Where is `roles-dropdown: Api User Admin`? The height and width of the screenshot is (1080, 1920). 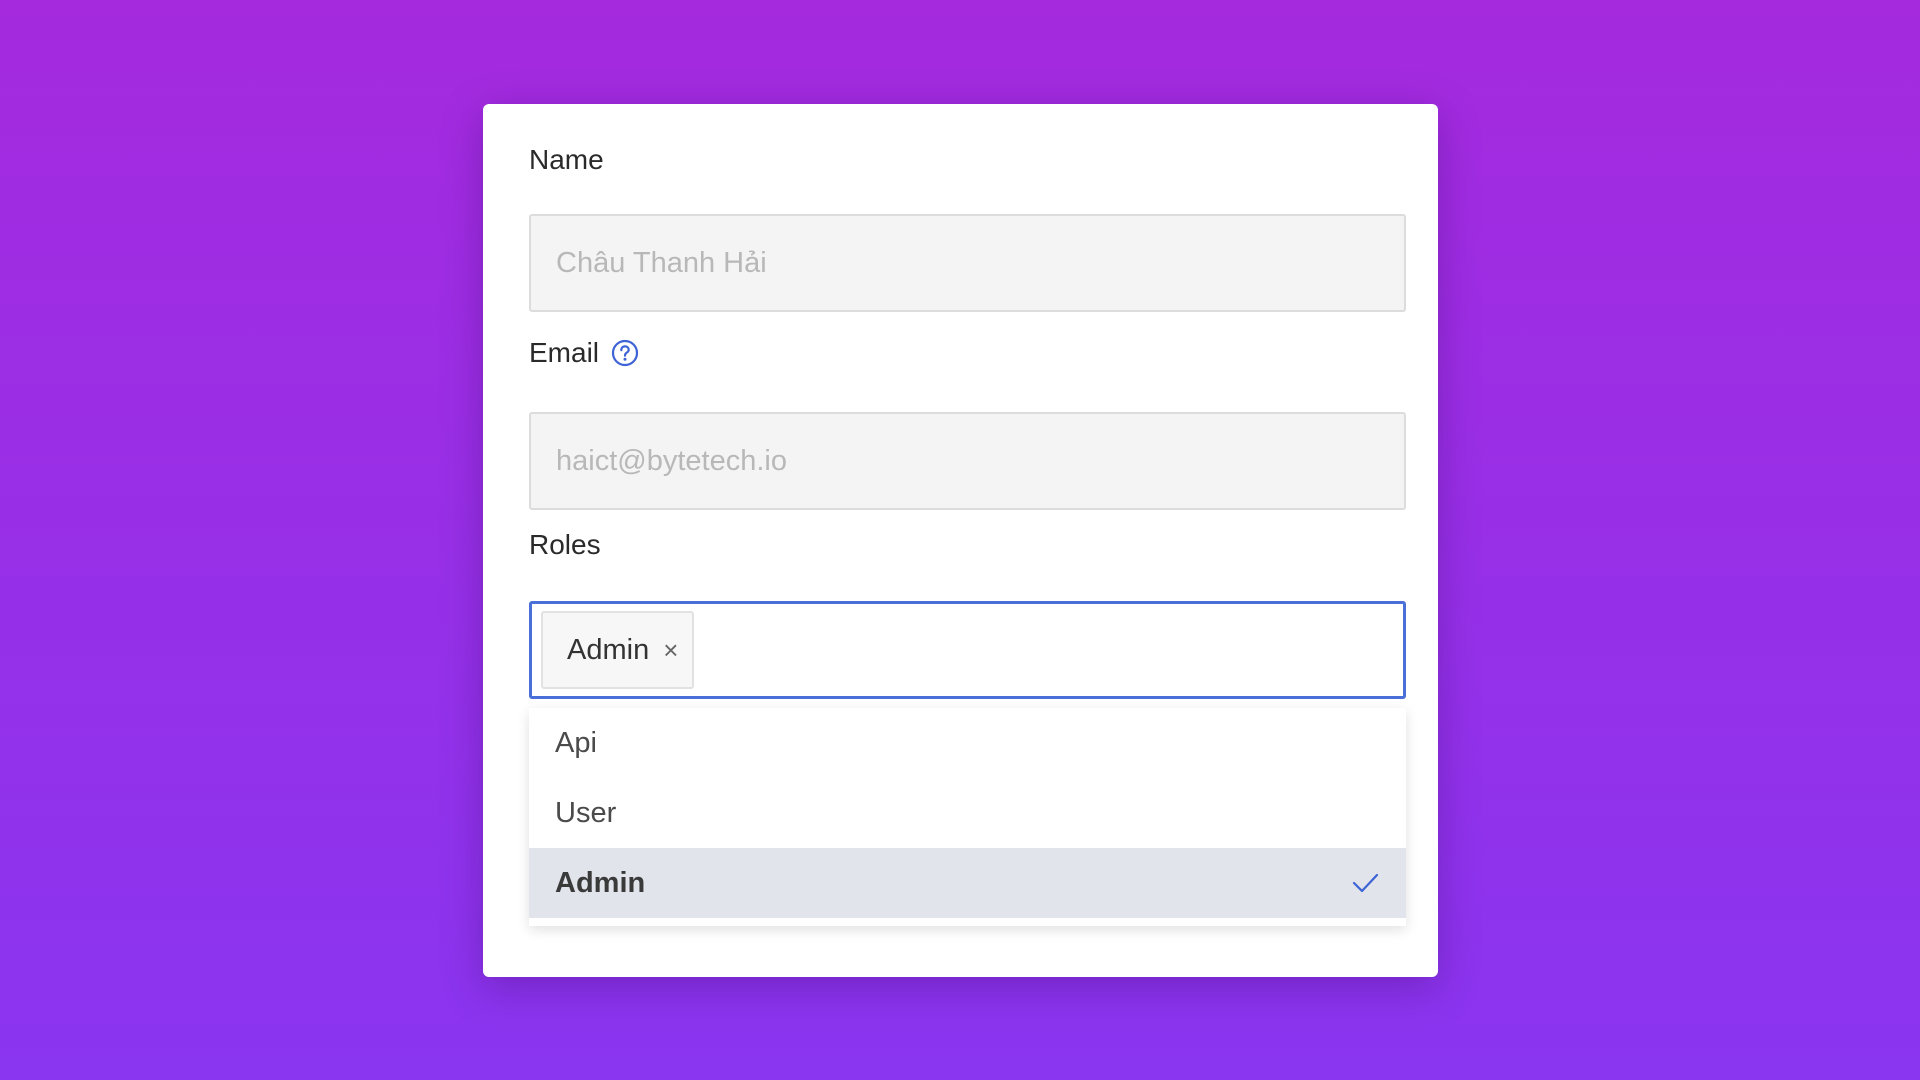
roles-dropdown: Api User Admin is located at coordinates (967, 817).